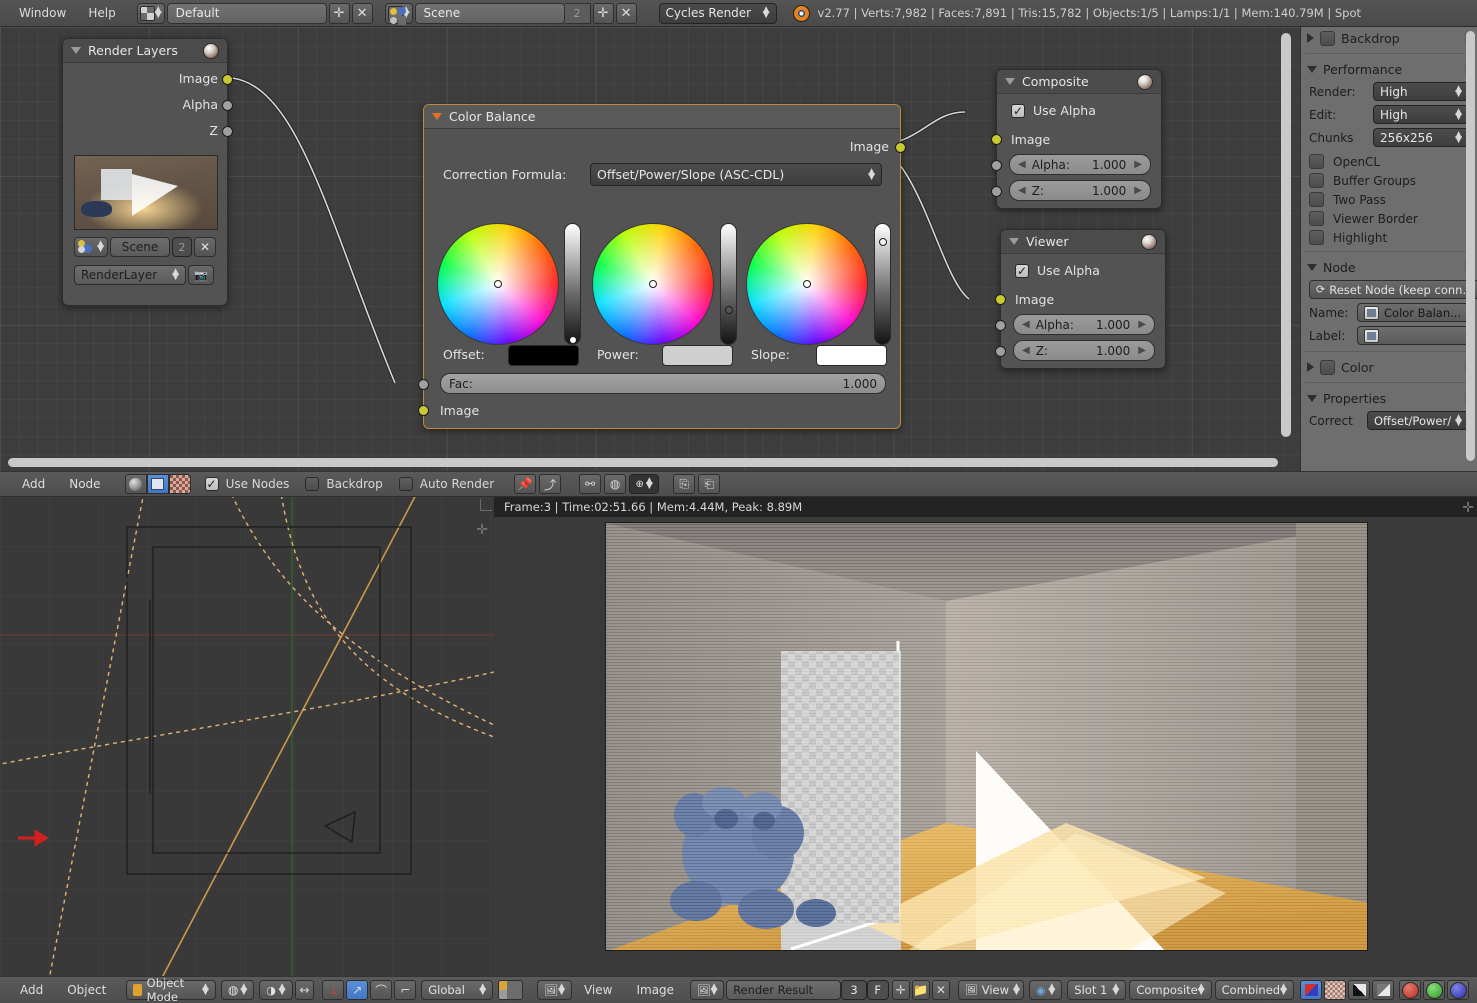 This screenshot has width=1477, height=1003. I want to click on chunks-spinner: ▲ ▼, so click(1458, 137).